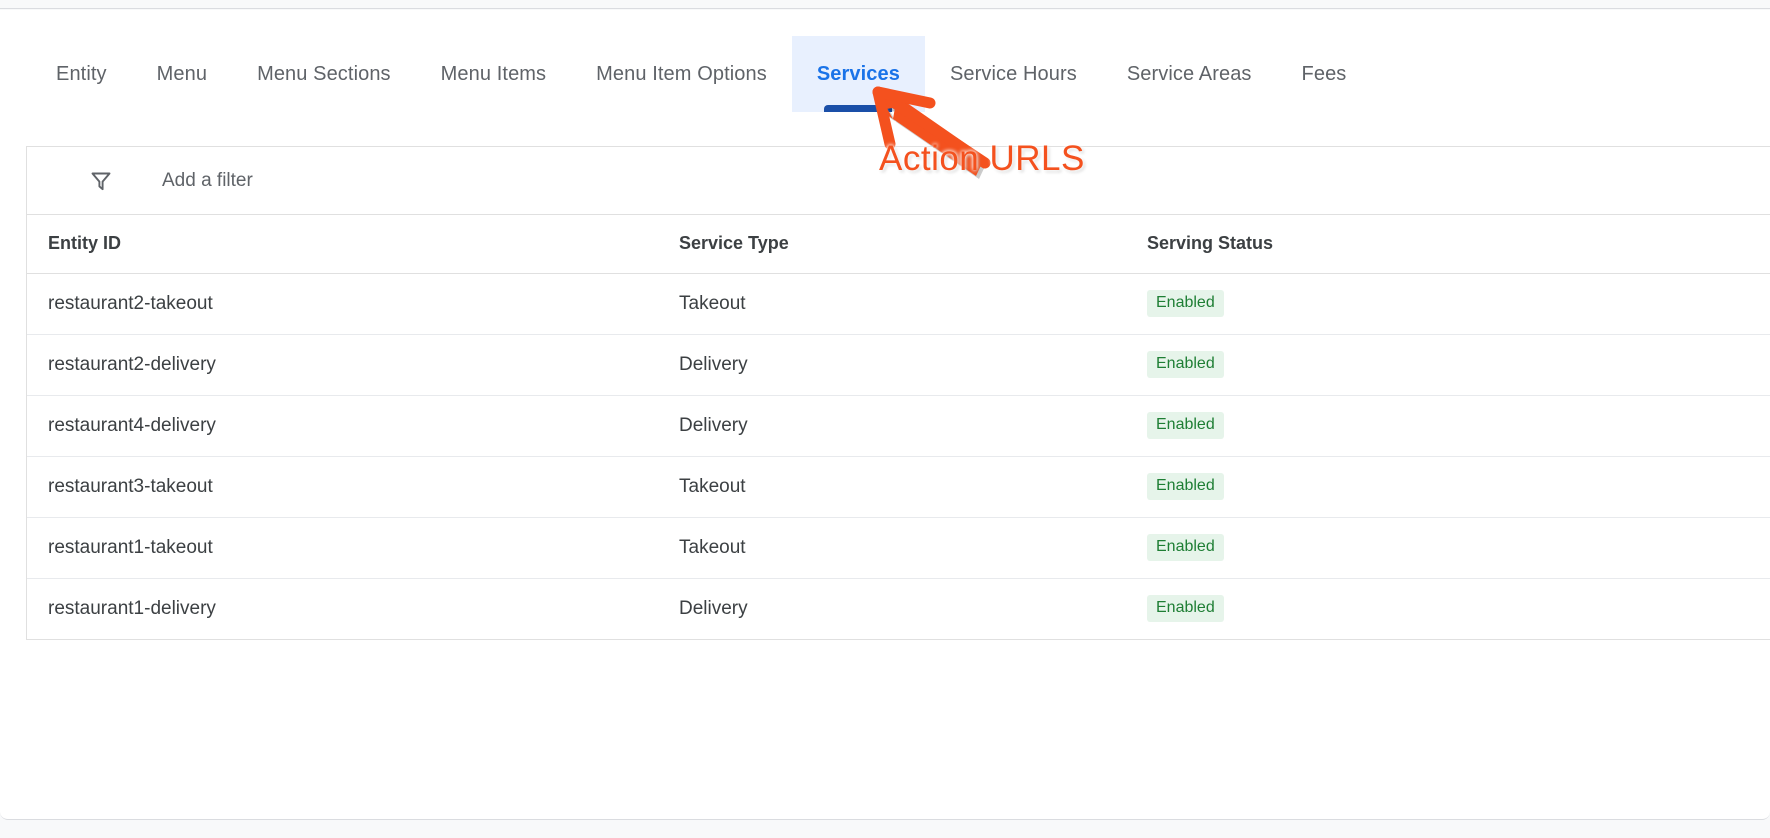 The image size is (1770, 838). I want to click on table-row: restaurant3-takeout Takeout Enabled, so click(898, 487).